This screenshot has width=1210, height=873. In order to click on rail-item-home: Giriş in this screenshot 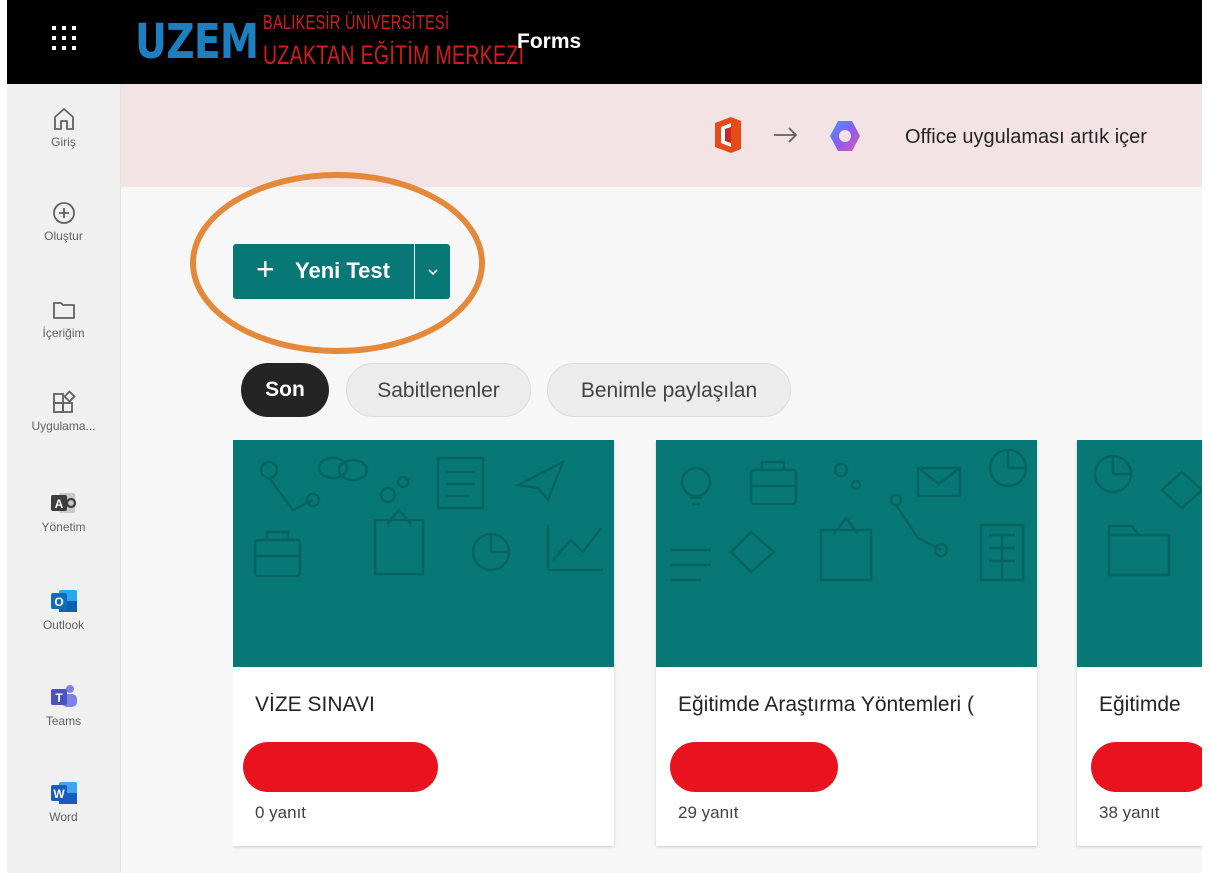, I will do `click(63, 127)`.